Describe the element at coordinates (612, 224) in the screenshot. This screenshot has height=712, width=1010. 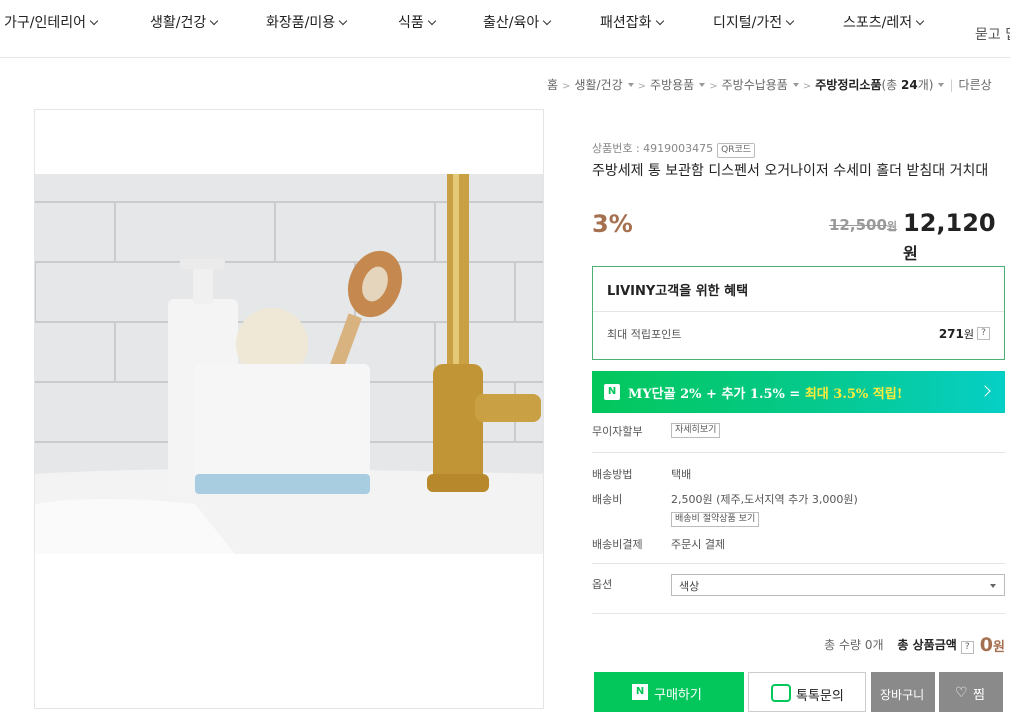
I see `discount-rate: 3%` at that location.